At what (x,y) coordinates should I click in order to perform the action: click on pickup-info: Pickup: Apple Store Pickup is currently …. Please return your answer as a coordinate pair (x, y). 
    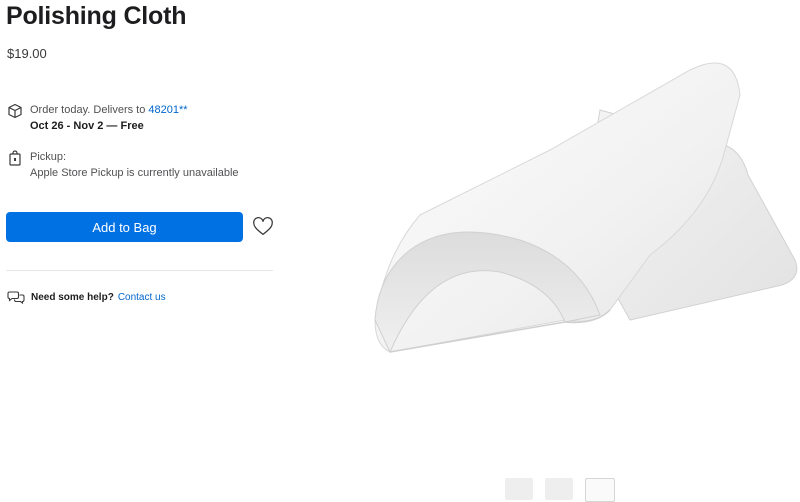
    Looking at the image, I should click on (123, 165).